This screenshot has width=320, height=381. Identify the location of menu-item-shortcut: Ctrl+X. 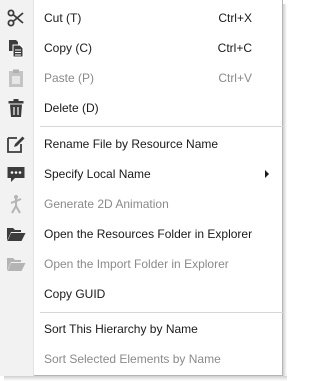
(235, 18).